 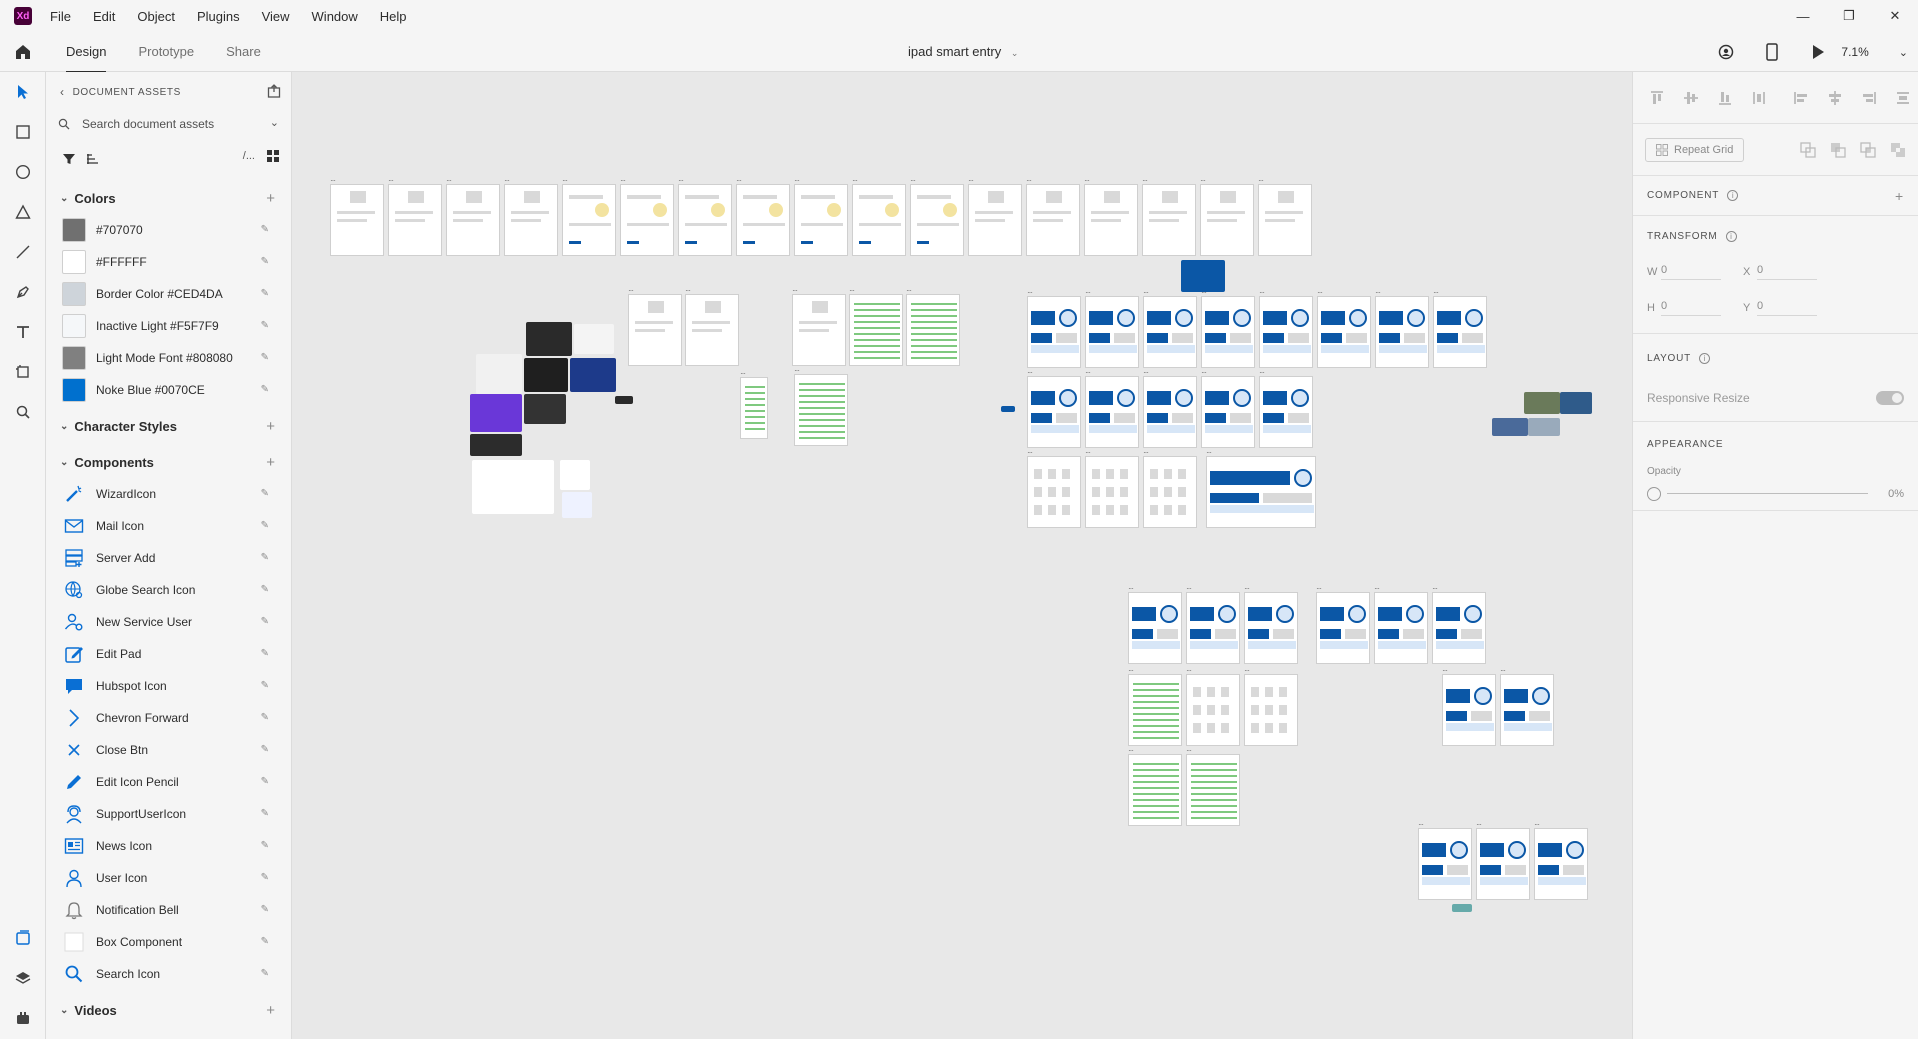 I want to click on restore-button: ❐, so click(x=1849, y=16).